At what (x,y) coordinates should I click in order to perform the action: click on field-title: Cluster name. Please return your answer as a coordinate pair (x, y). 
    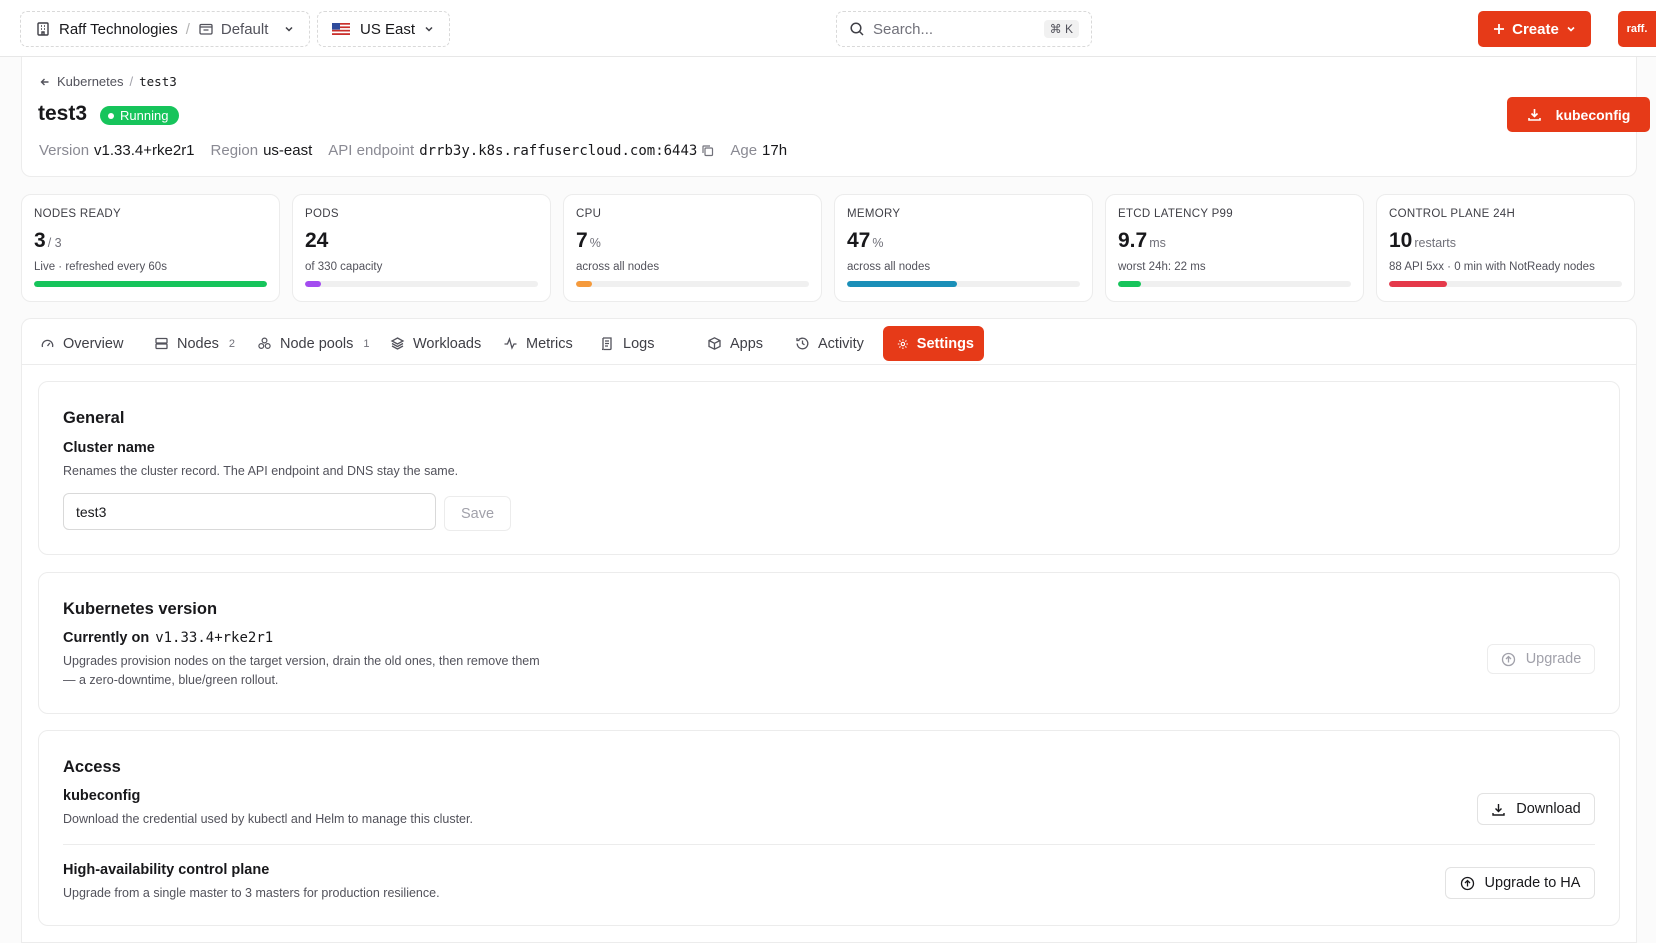
    Looking at the image, I should click on (109, 448).